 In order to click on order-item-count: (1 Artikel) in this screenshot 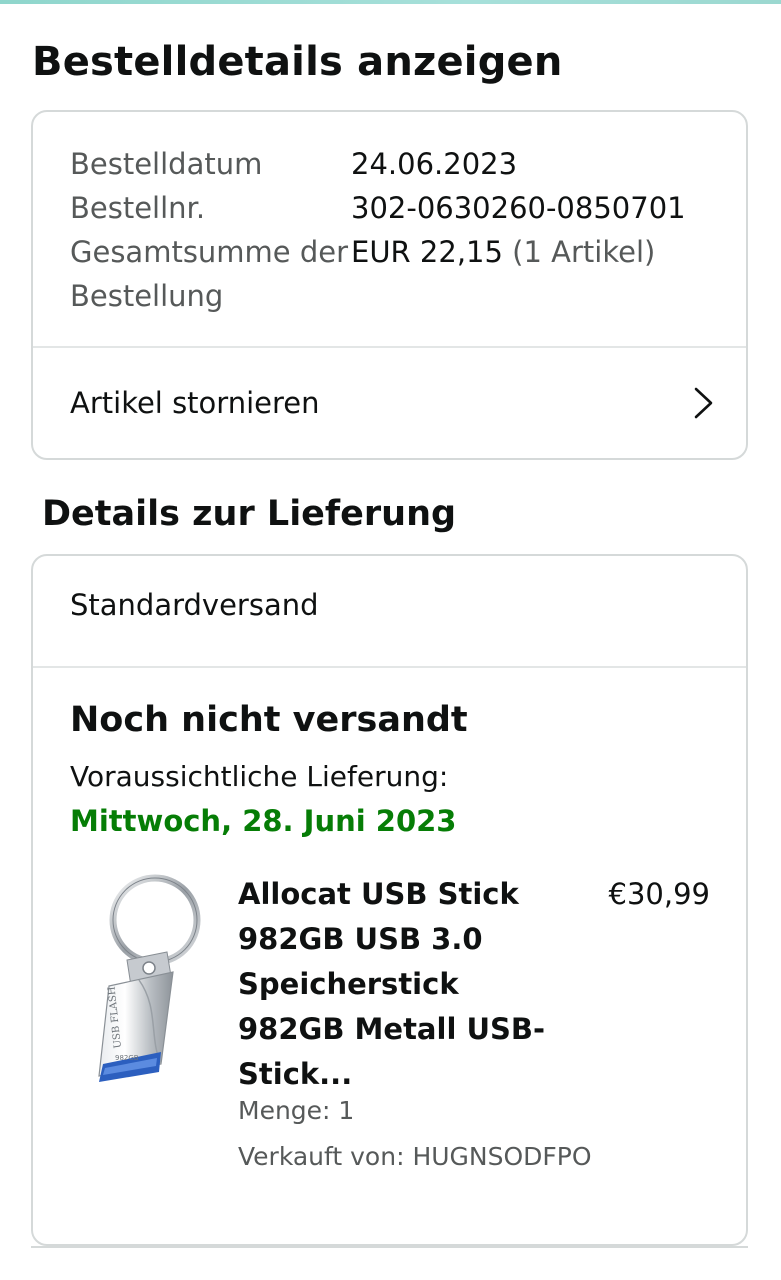, I will do `click(584, 252)`.